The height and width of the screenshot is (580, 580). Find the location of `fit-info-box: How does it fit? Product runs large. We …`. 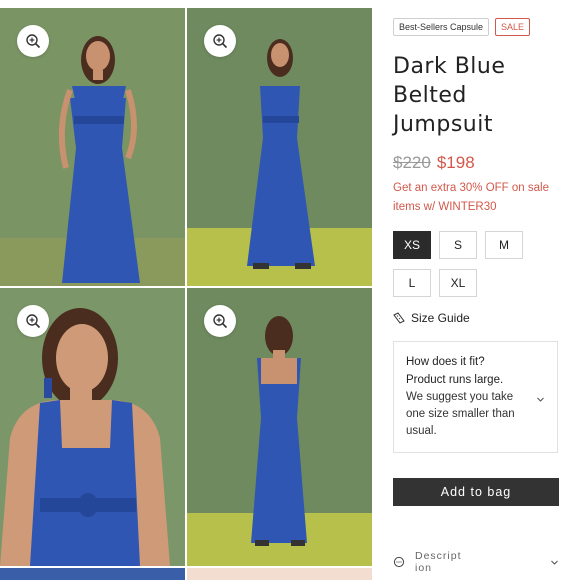

fit-info-box: How does it fit? Product runs large. We … is located at coordinates (475, 397).